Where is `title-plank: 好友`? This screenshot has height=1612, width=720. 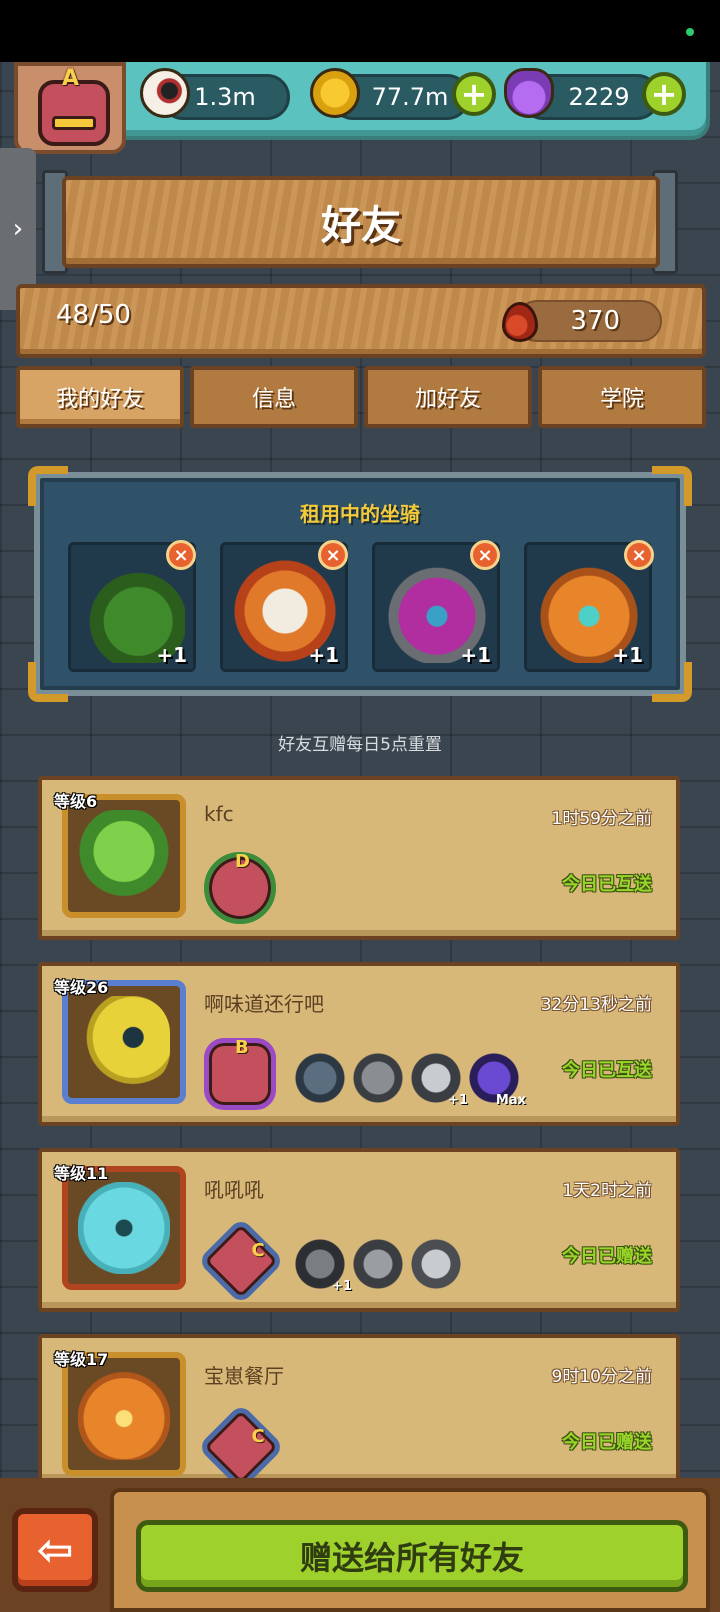
title-plank: 好友 is located at coordinates (361, 222).